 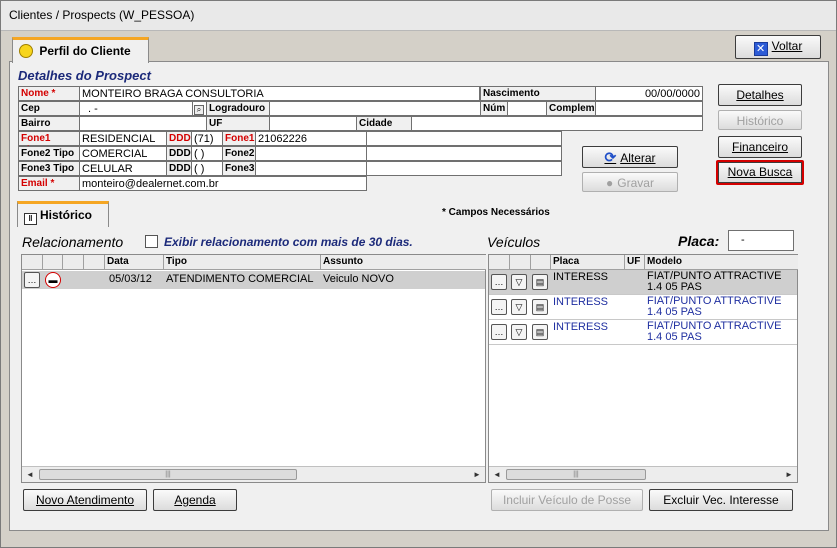 What do you see at coordinates (199, 108) in the screenshot?
I see `cep-search-button: ⌕` at bounding box center [199, 108].